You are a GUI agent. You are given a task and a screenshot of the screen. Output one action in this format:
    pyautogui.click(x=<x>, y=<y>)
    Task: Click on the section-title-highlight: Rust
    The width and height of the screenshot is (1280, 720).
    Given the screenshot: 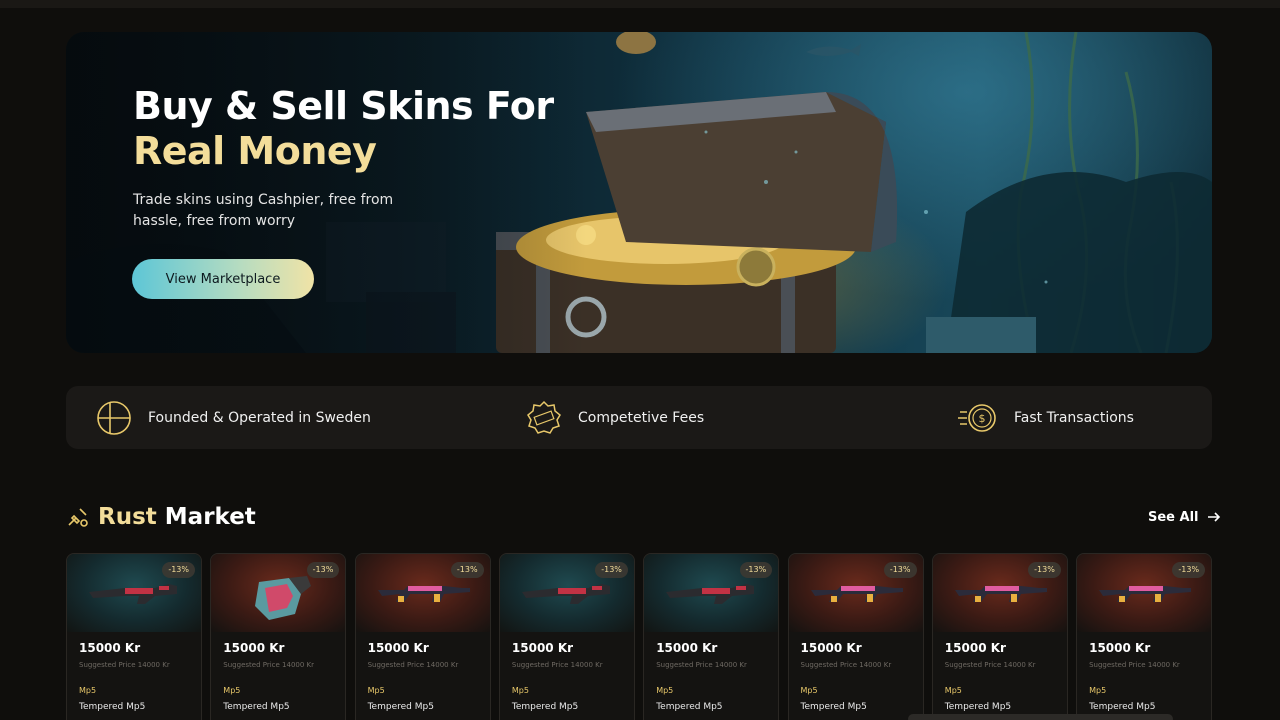 What is the action you would take?
    pyautogui.click(x=127, y=517)
    